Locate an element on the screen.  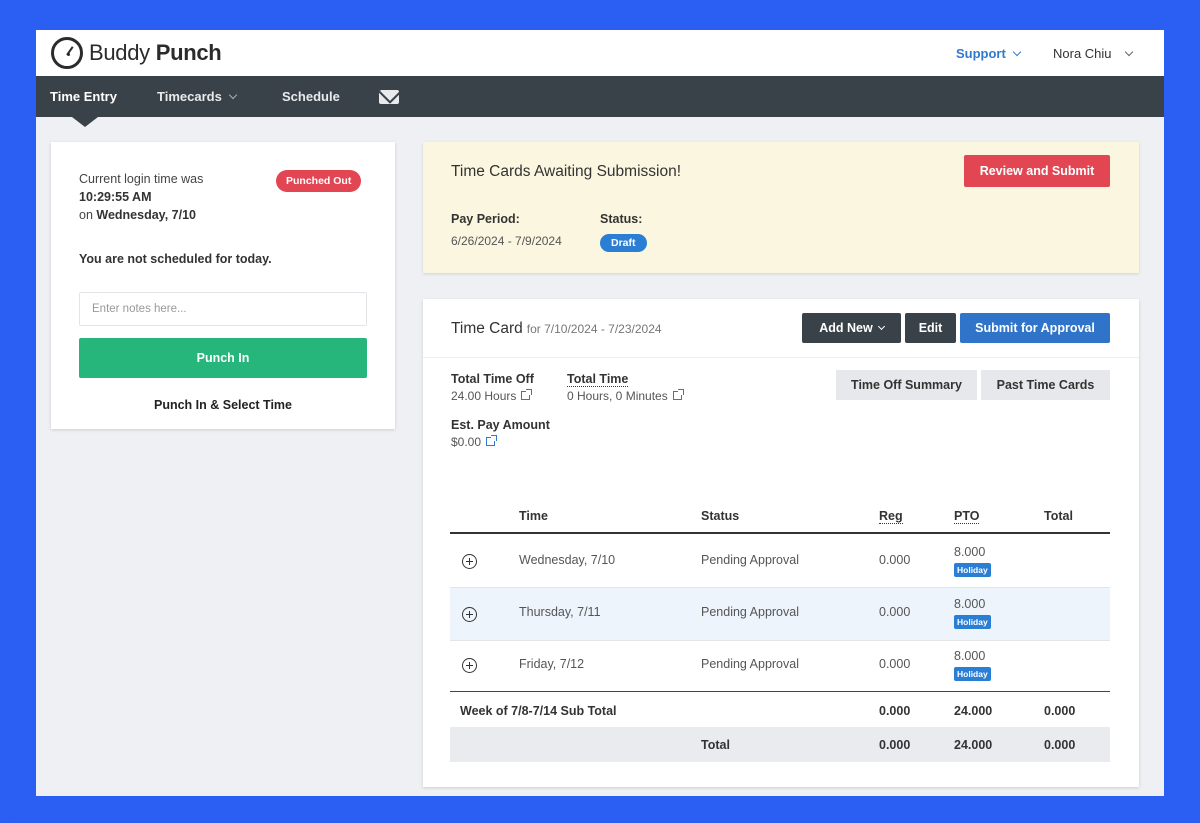
col-reg: Reg is located at coordinates (891, 516).